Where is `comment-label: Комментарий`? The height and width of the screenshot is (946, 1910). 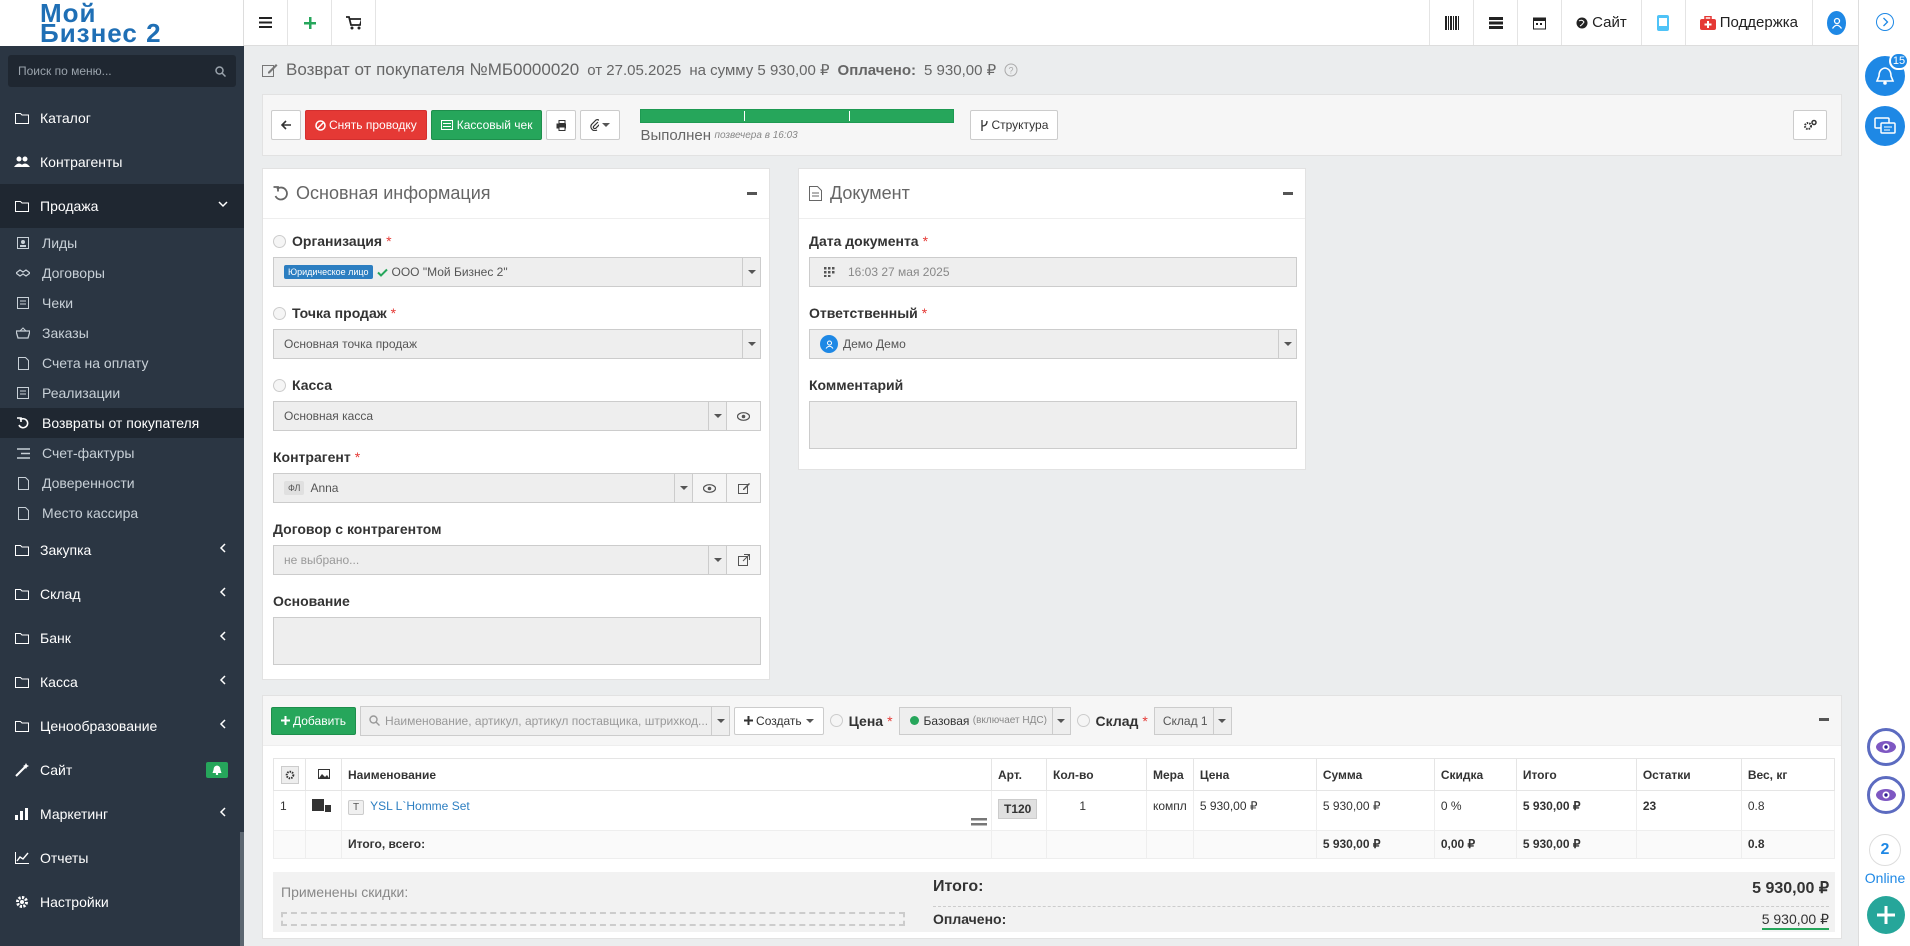 comment-label: Комментарий is located at coordinates (856, 385).